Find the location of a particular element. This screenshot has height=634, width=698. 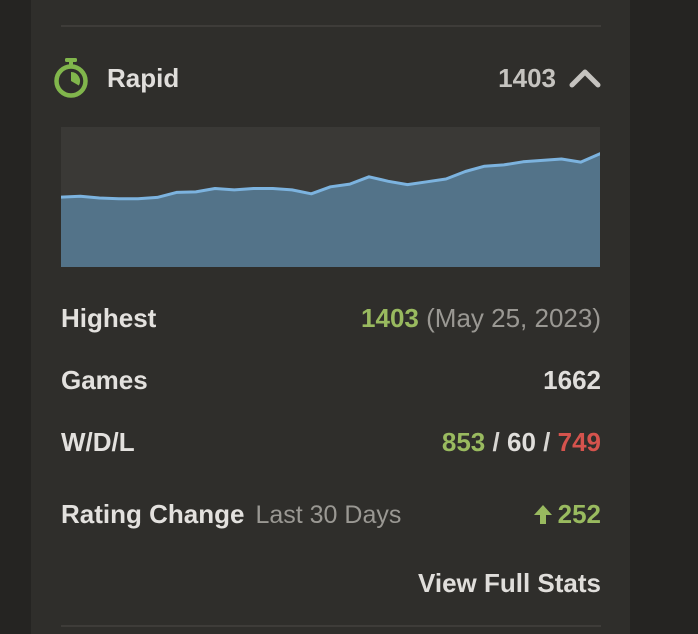

rating-change-value-group: 252 is located at coordinates (566, 514).